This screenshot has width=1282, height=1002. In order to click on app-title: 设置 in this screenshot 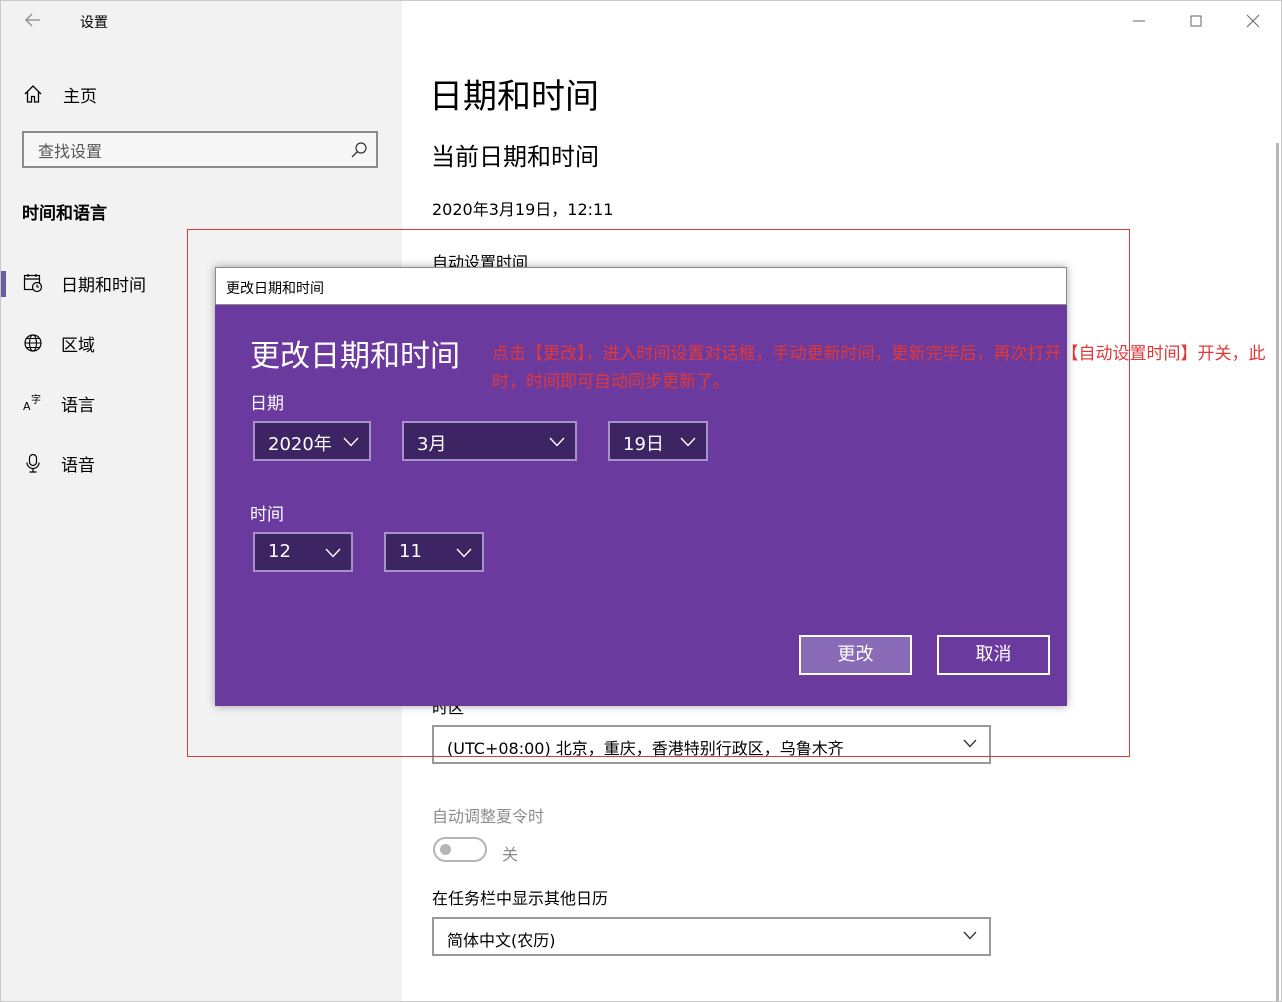, I will do `click(94, 23)`.